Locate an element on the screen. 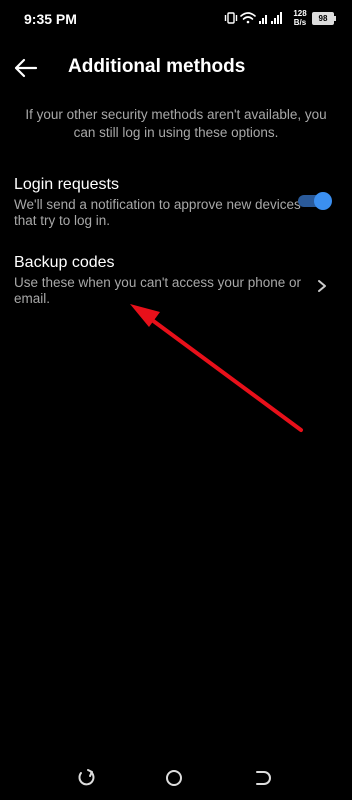  status-icons: 128 B/s 98 is located at coordinates (284, 19).